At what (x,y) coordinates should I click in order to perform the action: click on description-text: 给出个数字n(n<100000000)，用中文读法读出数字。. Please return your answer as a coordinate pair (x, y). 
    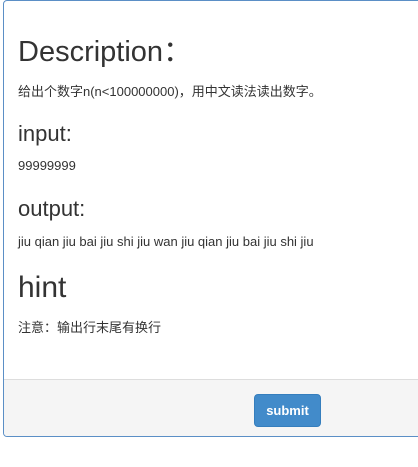
    Looking at the image, I should click on (170, 91).